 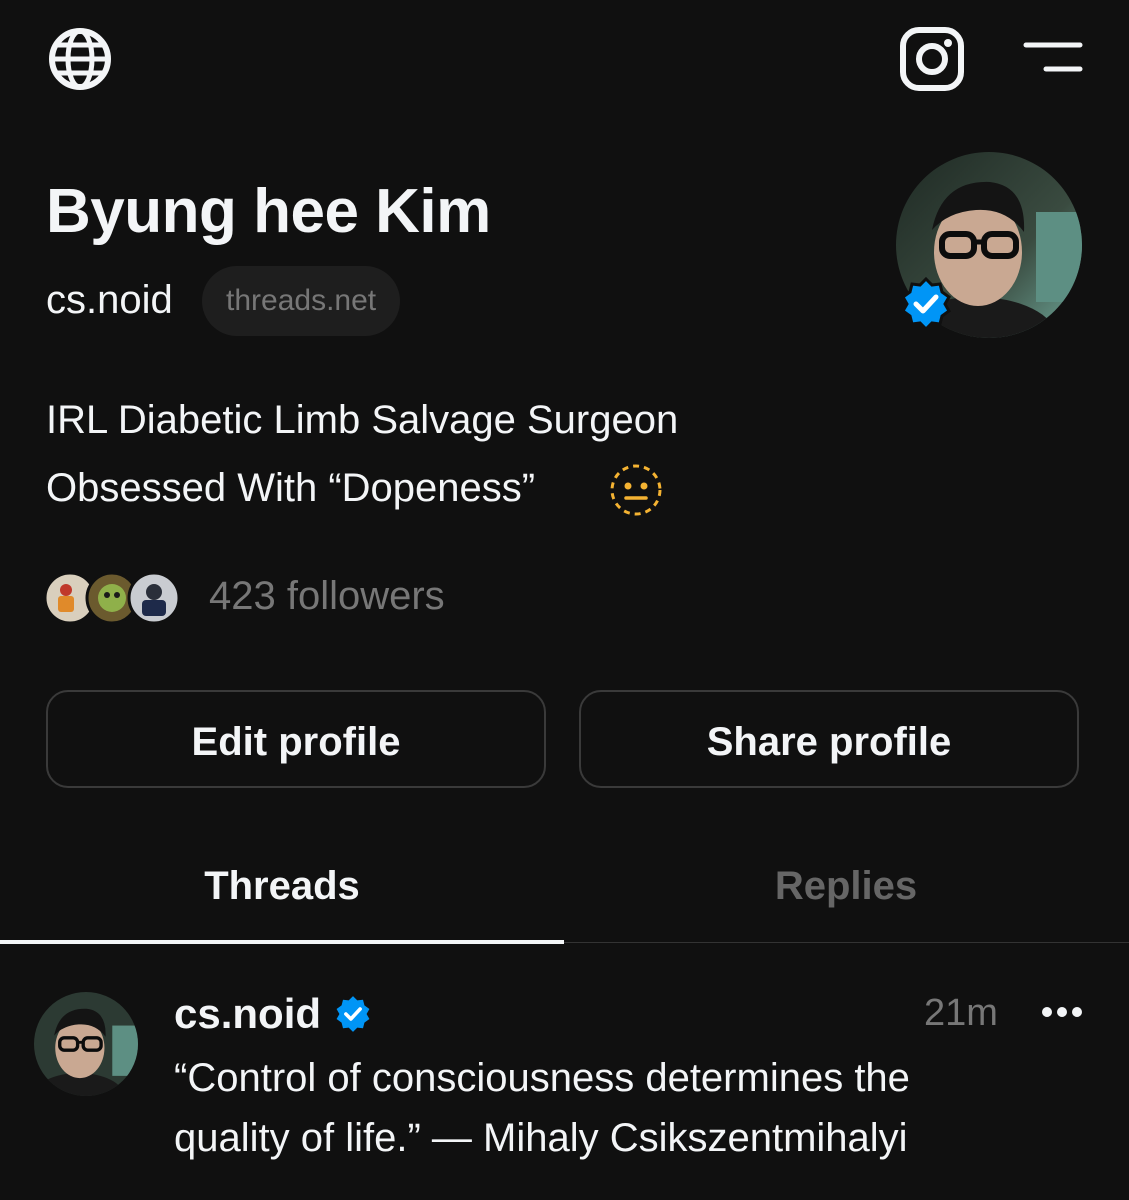 I want to click on share-profile-button: Share profile, so click(x=829, y=739).